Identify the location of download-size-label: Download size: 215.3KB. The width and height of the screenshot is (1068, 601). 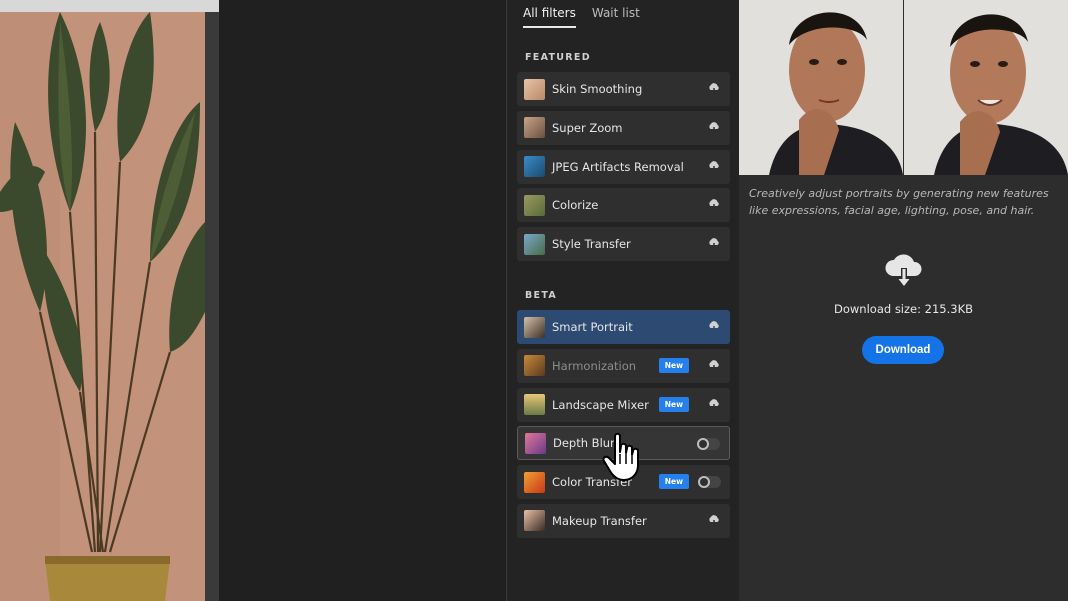
(903, 309).